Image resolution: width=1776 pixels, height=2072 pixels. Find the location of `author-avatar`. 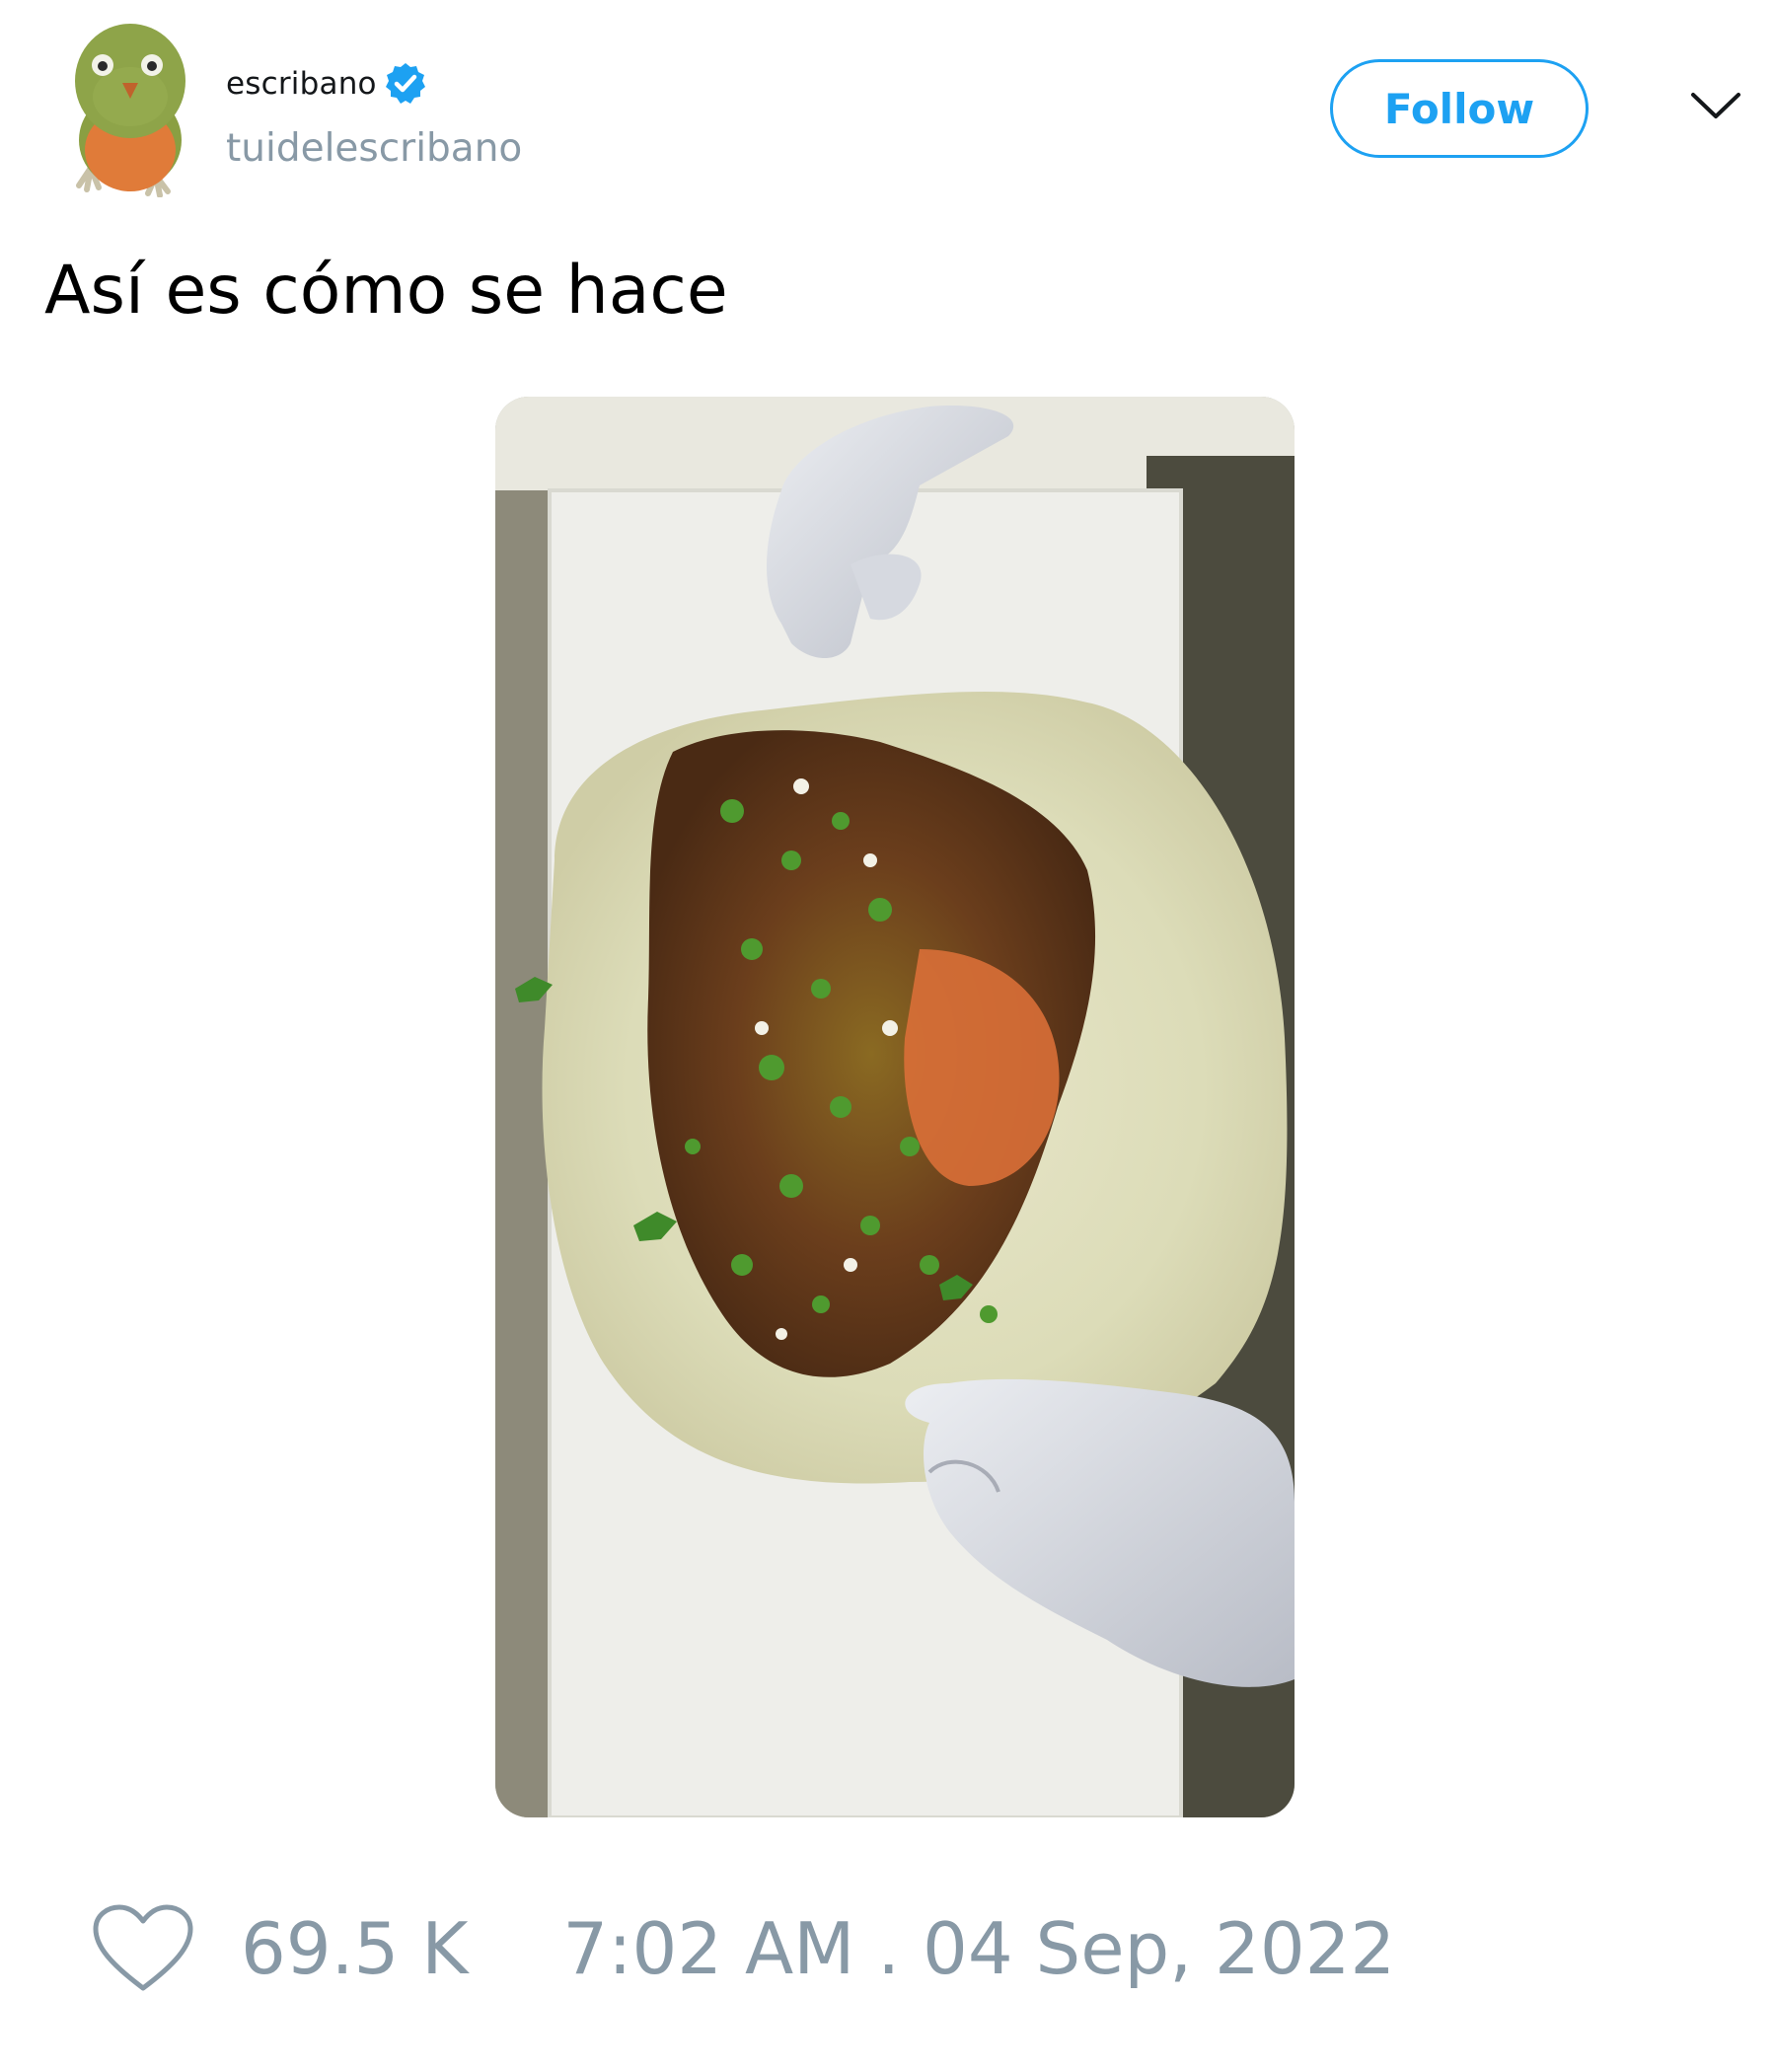

author-avatar is located at coordinates (133, 109).